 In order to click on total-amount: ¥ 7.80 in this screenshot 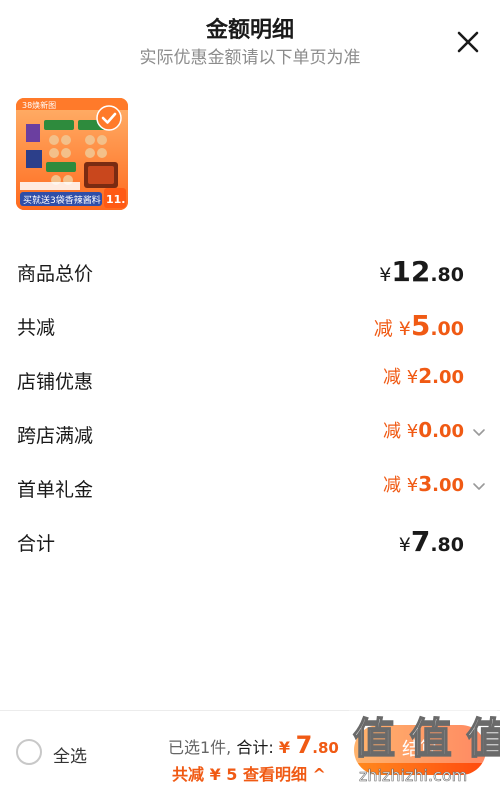, I will do `click(308, 745)`.